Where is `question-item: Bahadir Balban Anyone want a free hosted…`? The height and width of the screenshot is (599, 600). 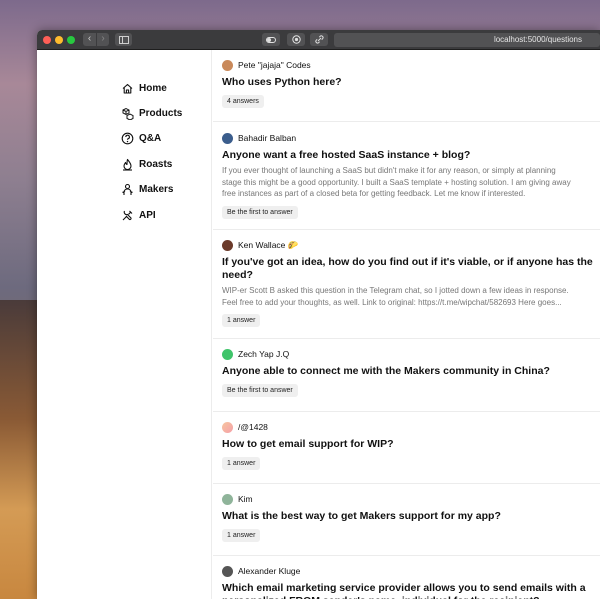 question-item: Bahadir Balban Anyone want a free hosted… is located at coordinates (406, 176).